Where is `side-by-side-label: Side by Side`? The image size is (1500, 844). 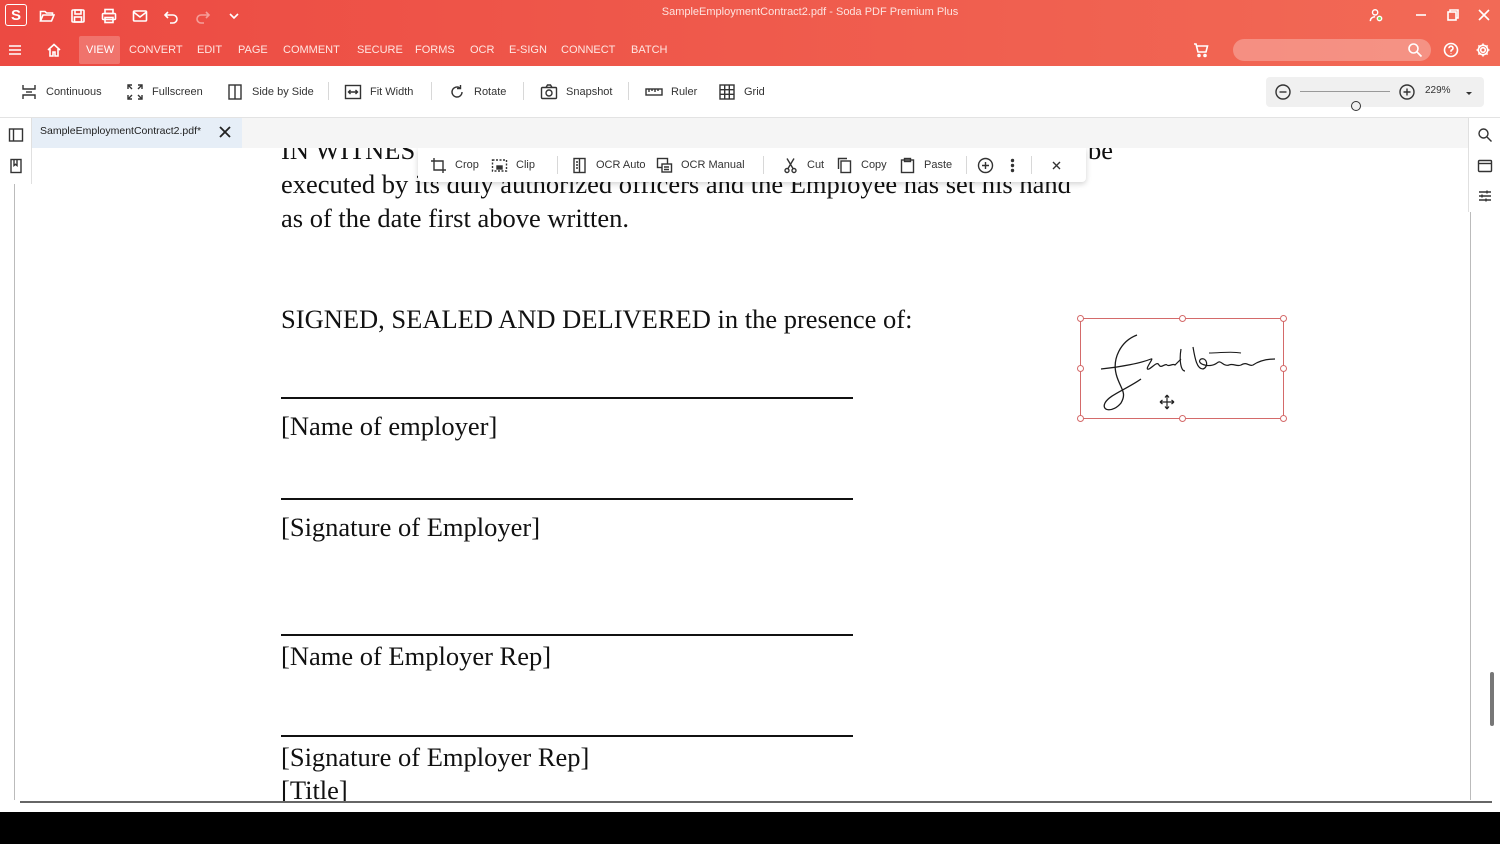
side-by-side-label: Side by Side is located at coordinates (283, 92).